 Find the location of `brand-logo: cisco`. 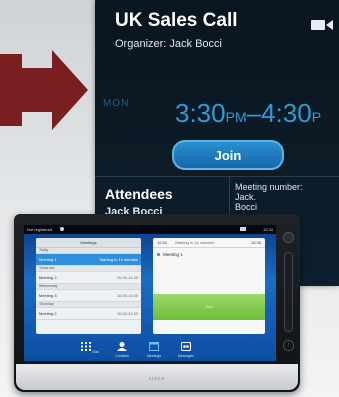

brand-logo: cisco is located at coordinates (157, 379).